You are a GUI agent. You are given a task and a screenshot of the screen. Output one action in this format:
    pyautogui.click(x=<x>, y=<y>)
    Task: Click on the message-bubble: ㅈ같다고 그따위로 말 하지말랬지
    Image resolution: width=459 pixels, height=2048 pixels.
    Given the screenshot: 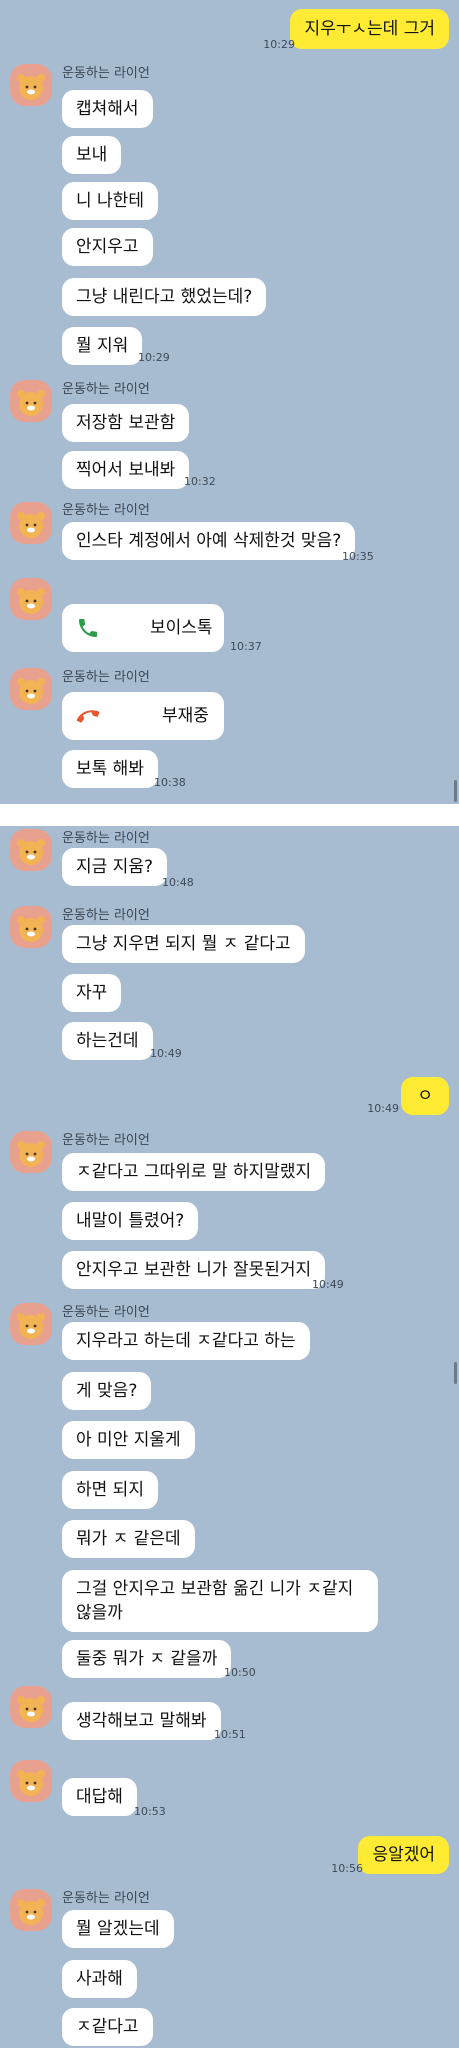 What is the action you would take?
    pyautogui.click(x=194, y=1172)
    